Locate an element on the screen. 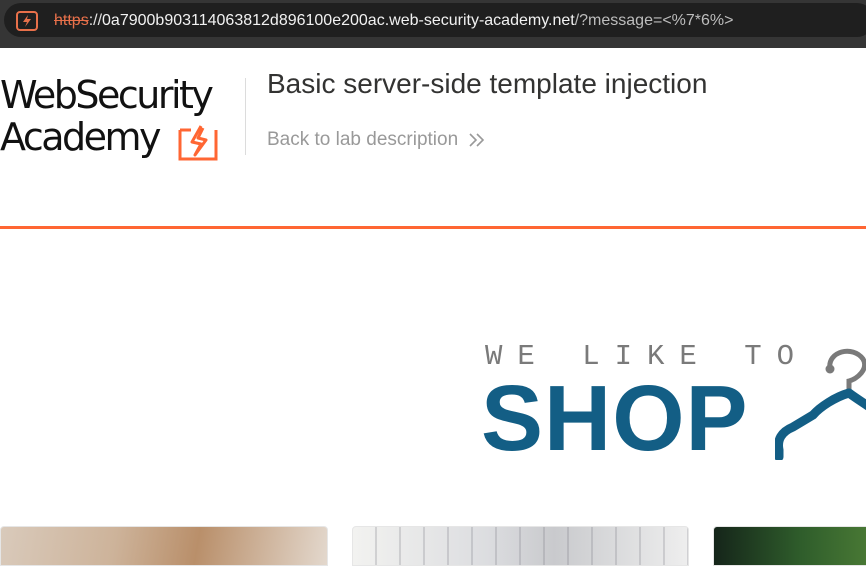 The height and width of the screenshot is (566, 866). double-chevron-right-icon is located at coordinates (476, 140).